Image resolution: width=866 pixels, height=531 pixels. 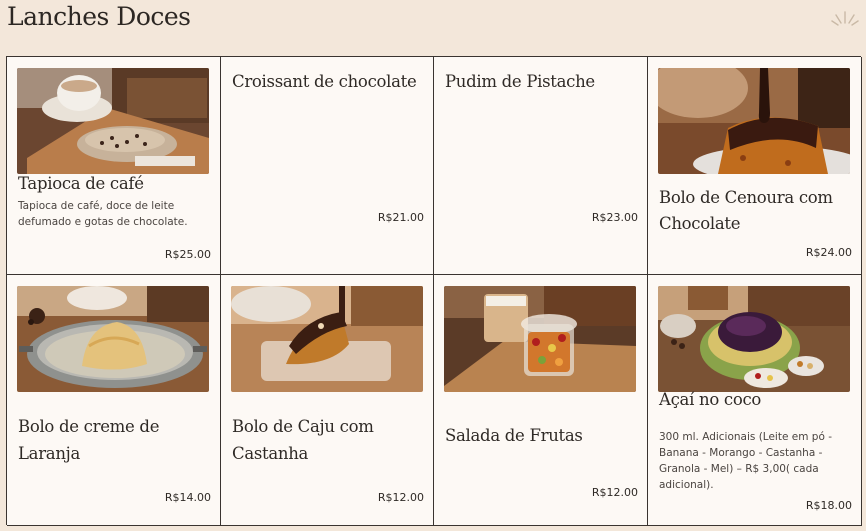 What do you see at coordinates (710, 399) in the screenshot?
I see `product-name: Açaí no coco` at bounding box center [710, 399].